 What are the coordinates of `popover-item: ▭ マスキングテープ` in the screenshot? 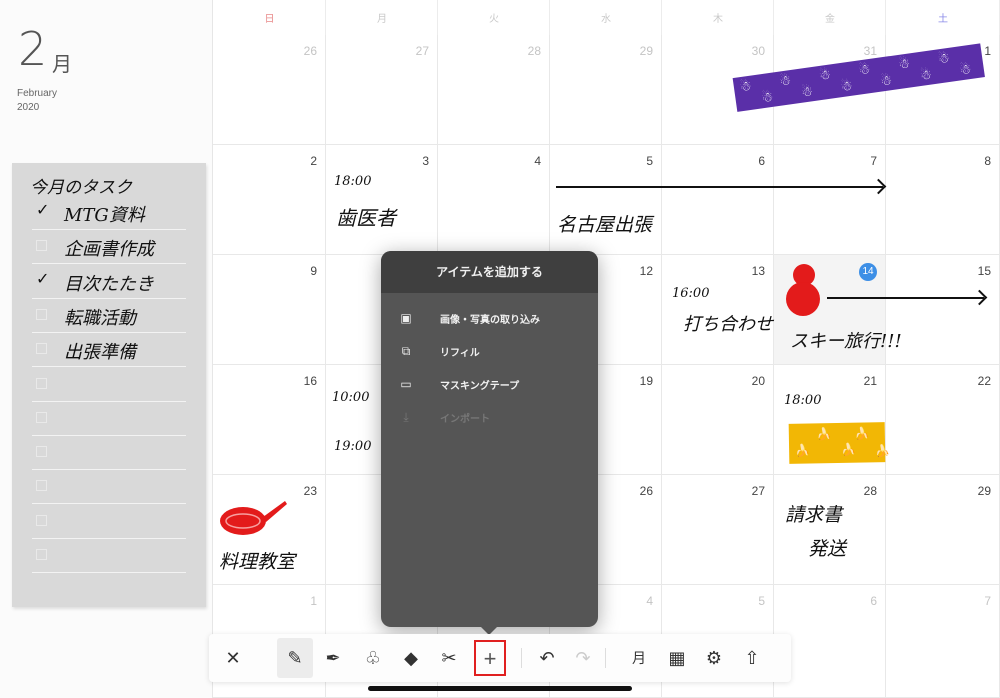 It's located at (489, 385).